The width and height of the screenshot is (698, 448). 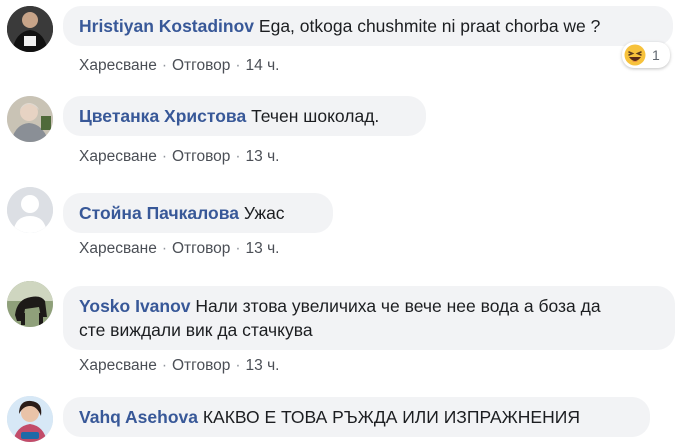 I want to click on comment-author: Стойна Пачкалова, so click(x=159, y=213).